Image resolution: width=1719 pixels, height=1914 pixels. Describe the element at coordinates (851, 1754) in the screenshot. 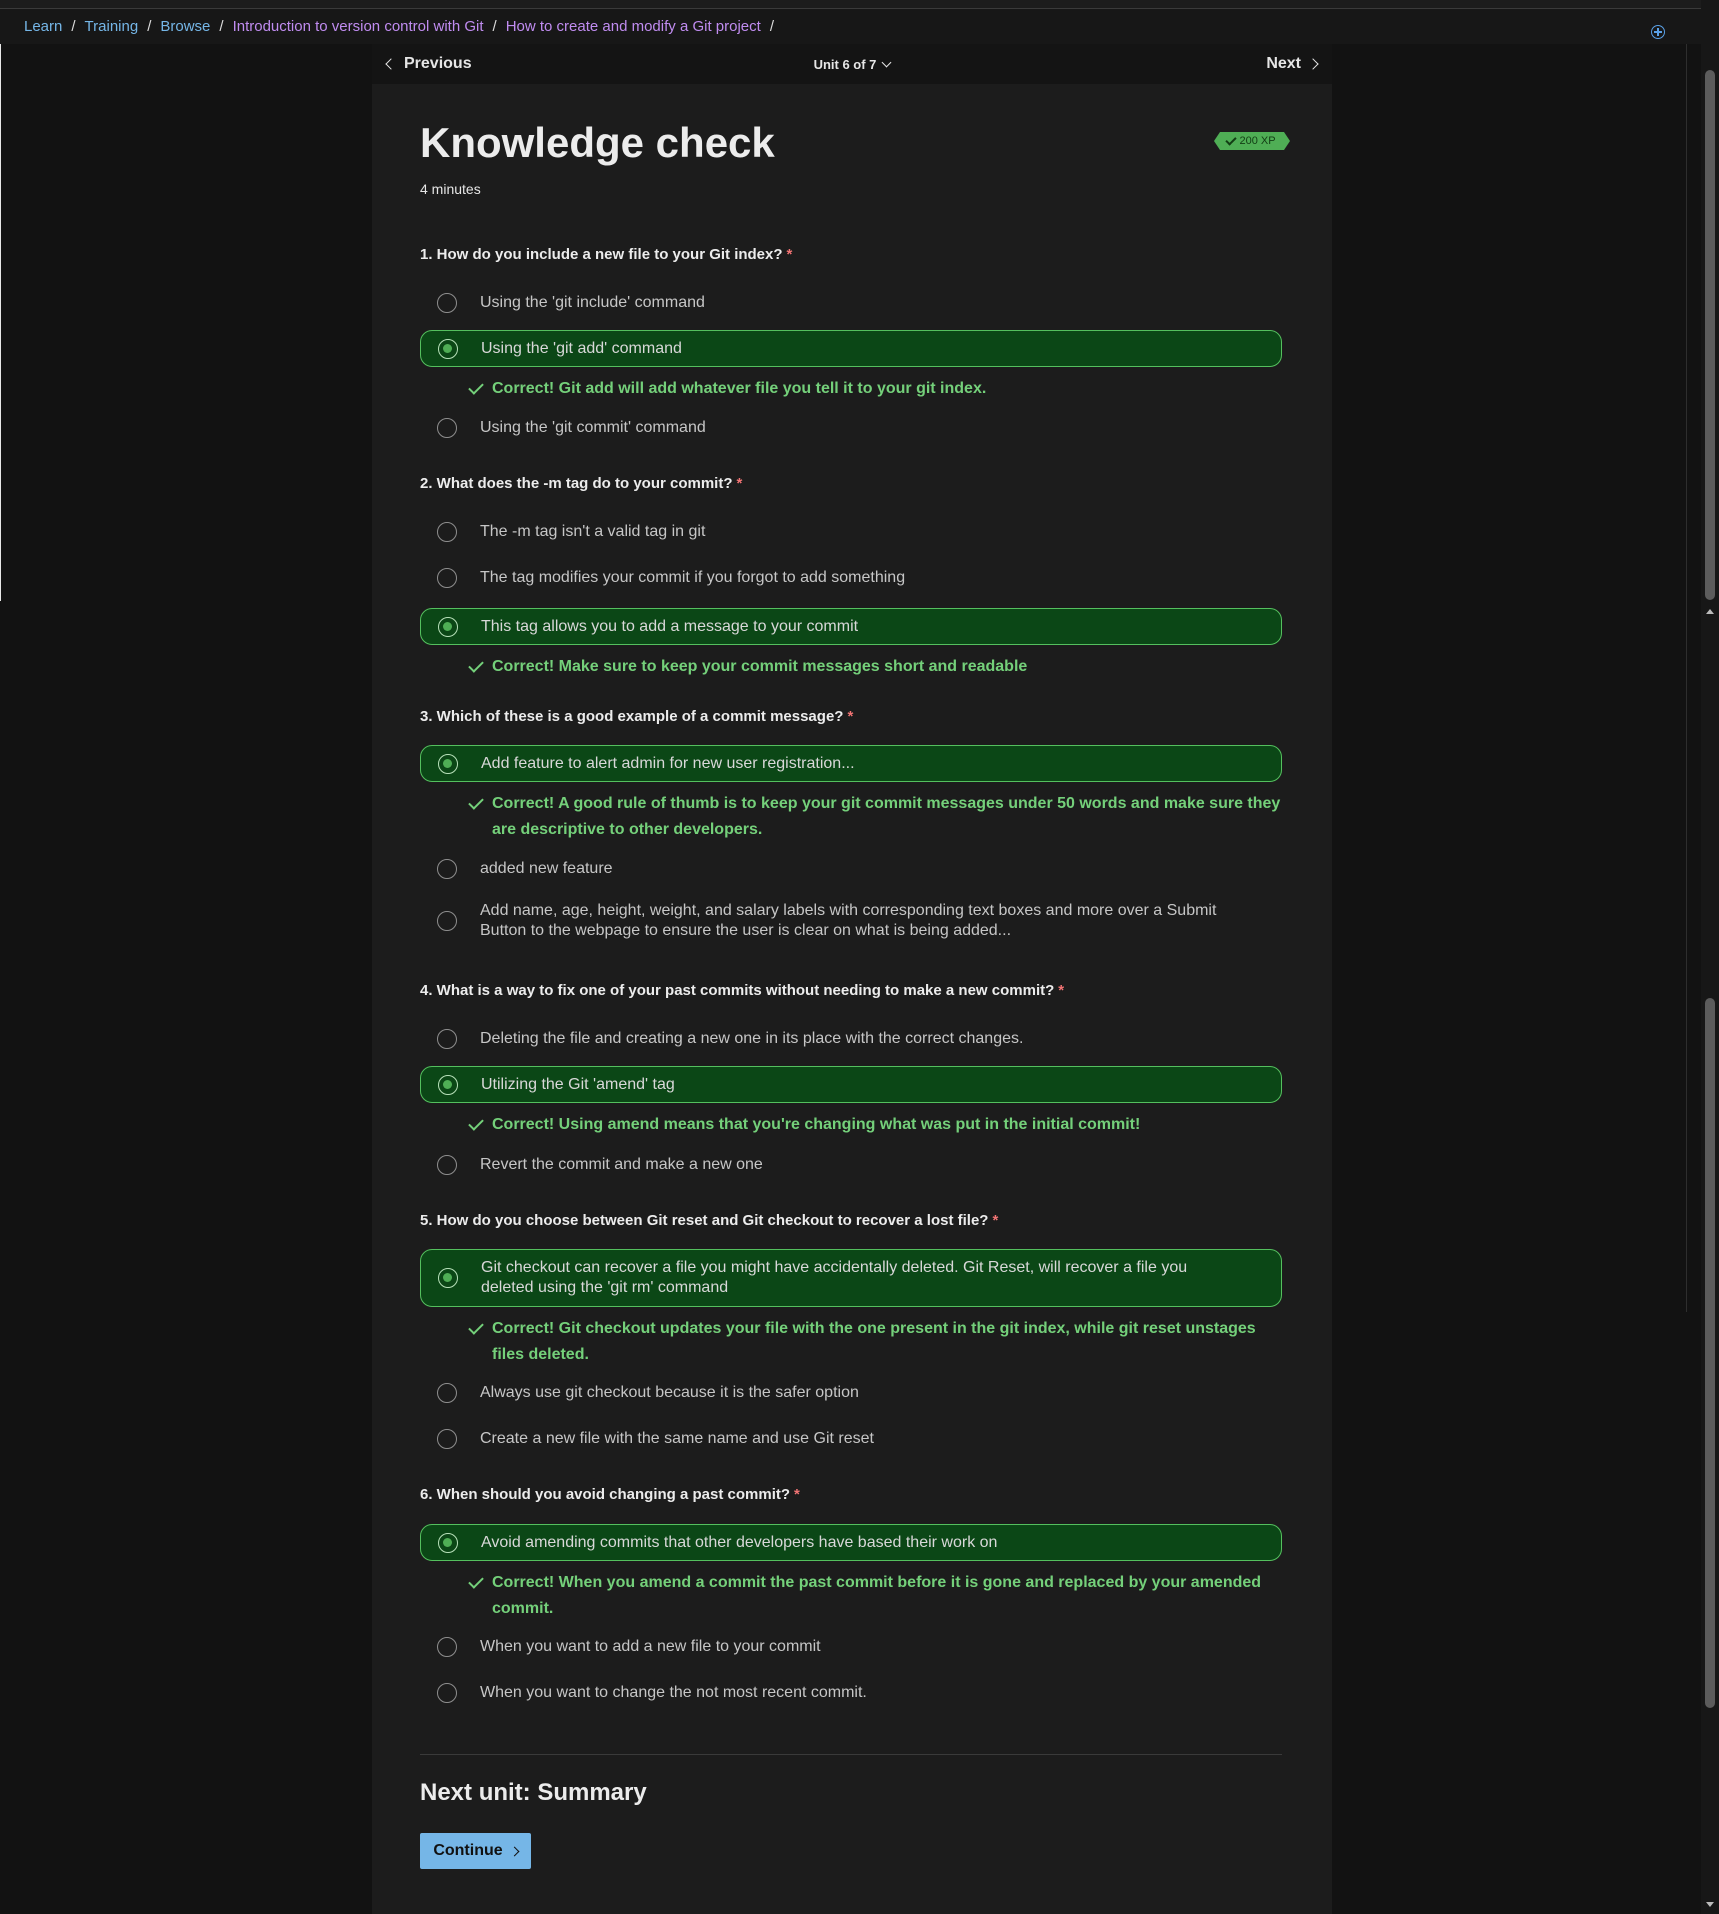

I see `section-divider` at that location.